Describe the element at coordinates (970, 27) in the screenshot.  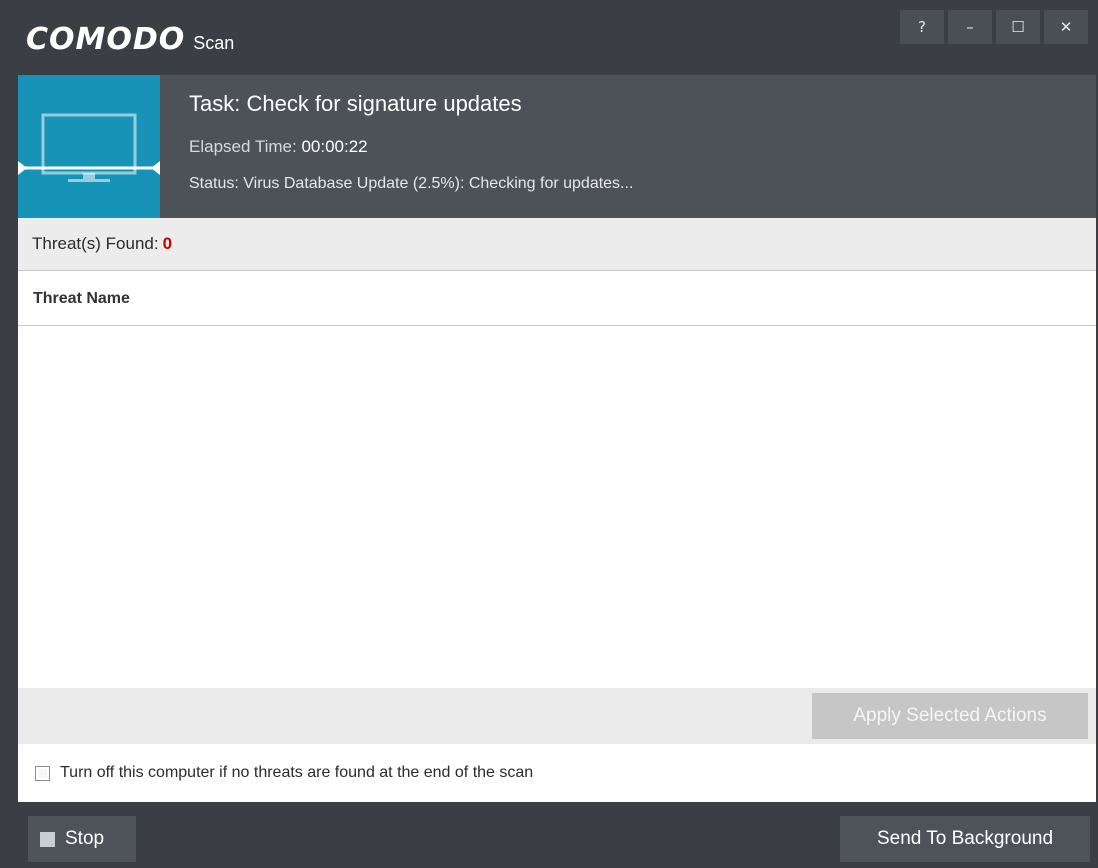
I see `minimize-button: –` at that location.